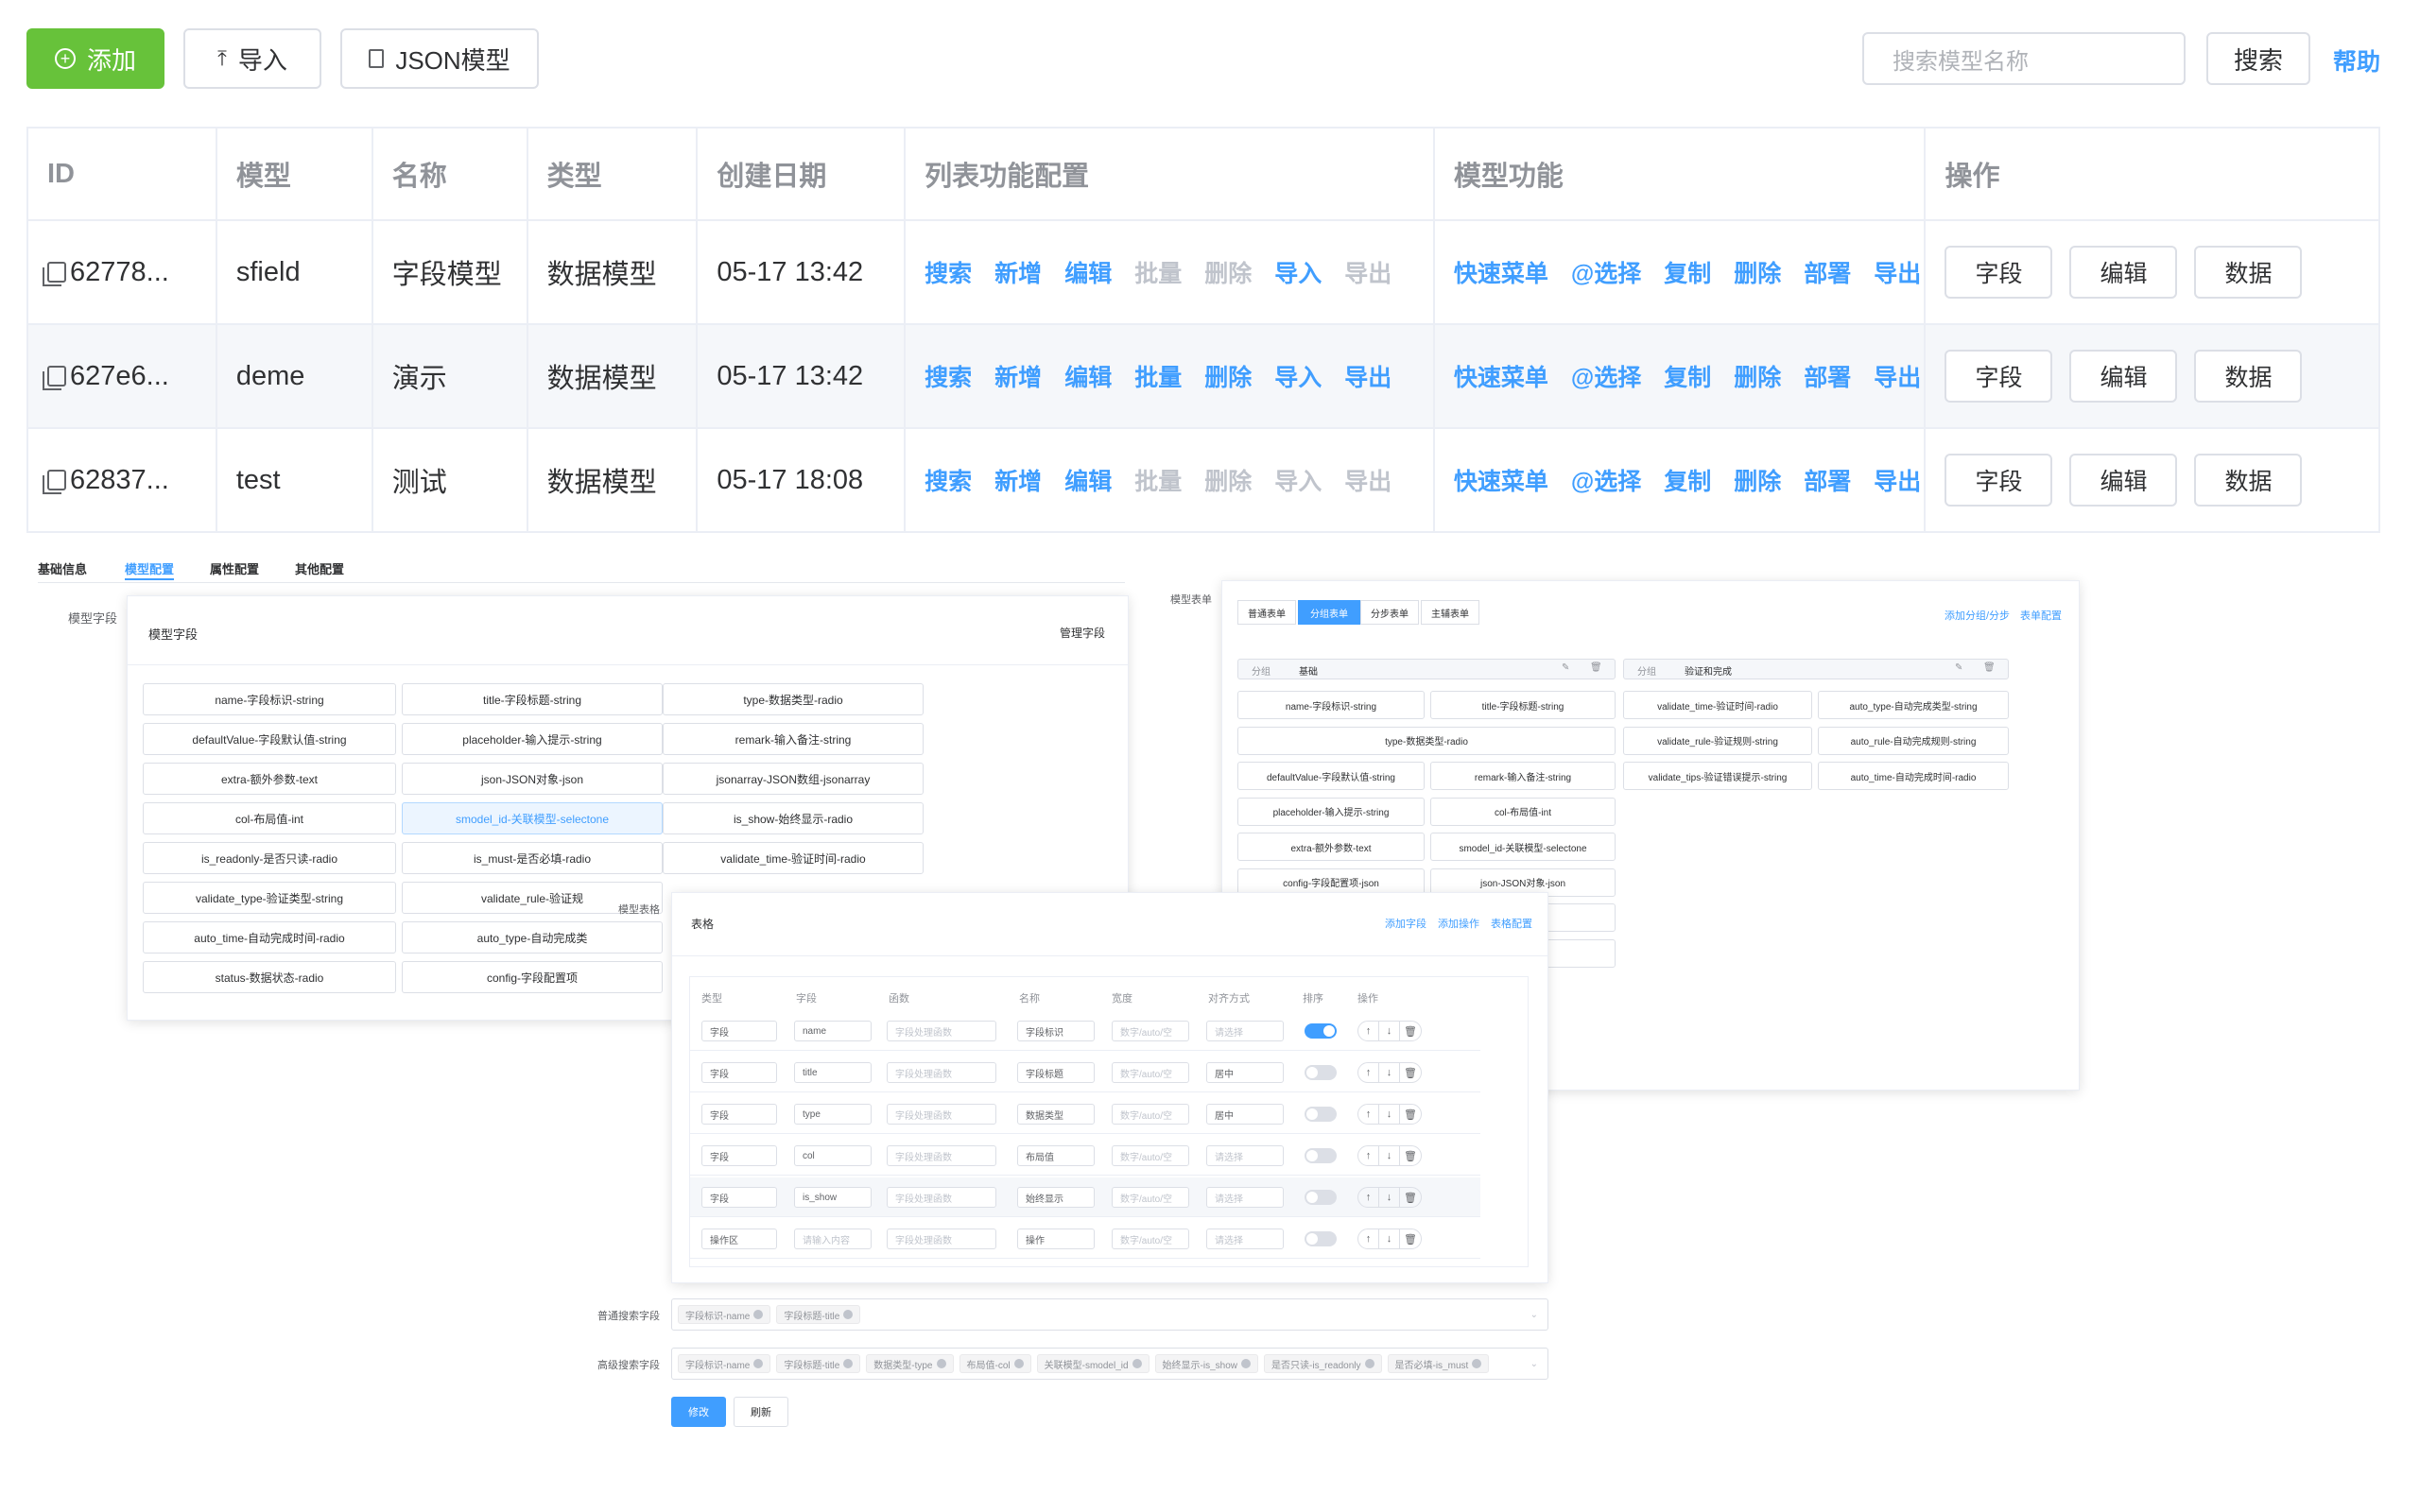 The image size is (2420, 1512). I want to click on field-input: title, so click(833, 1072).